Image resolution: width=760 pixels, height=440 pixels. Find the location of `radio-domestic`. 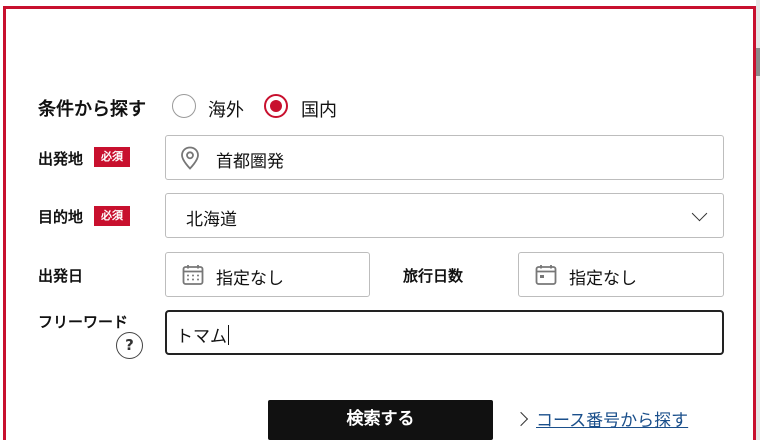

radio-domestic is located at coordinates (276, 106).